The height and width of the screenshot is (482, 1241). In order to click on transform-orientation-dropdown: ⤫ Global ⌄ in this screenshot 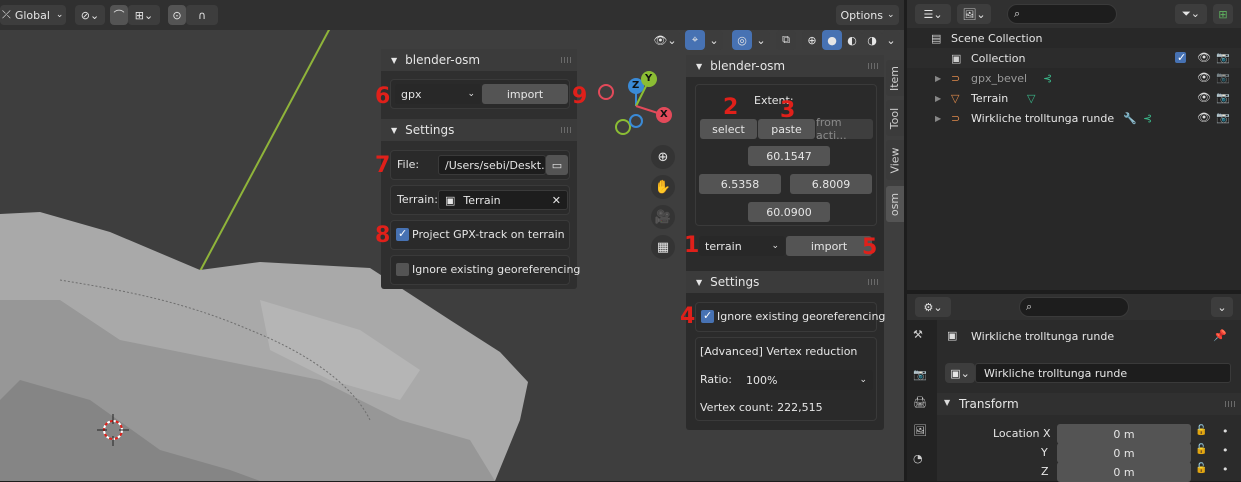, I will do `click(33, 15)`.